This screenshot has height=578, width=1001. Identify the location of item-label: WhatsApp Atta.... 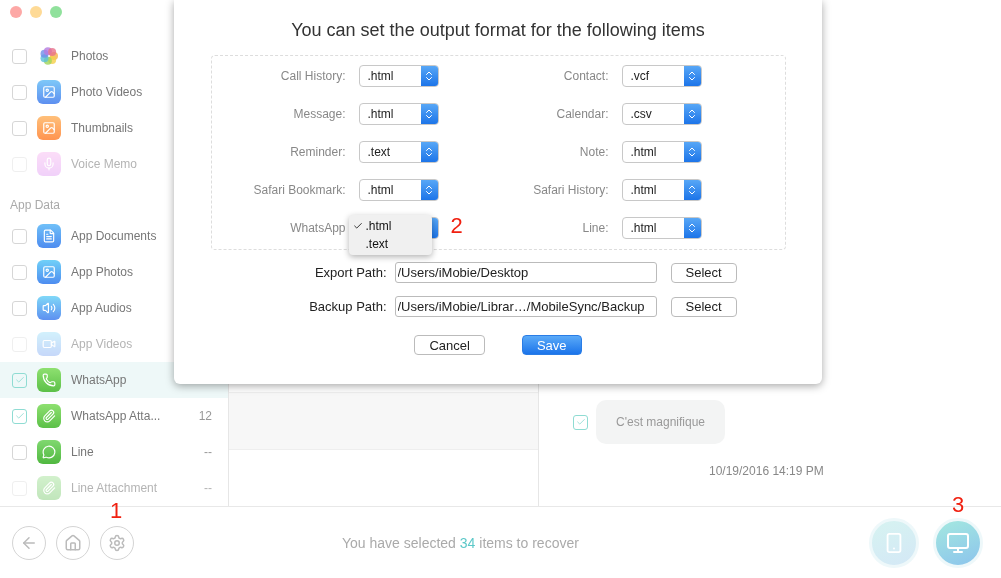
(116, 416).